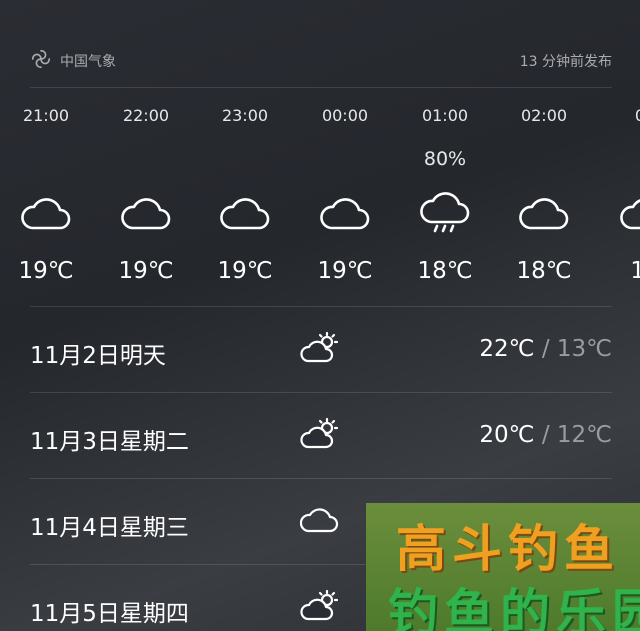 Image resolution: width=640 pixels, height=631 pixels. I want to click on day-high: 20℃, so click(507, 435).